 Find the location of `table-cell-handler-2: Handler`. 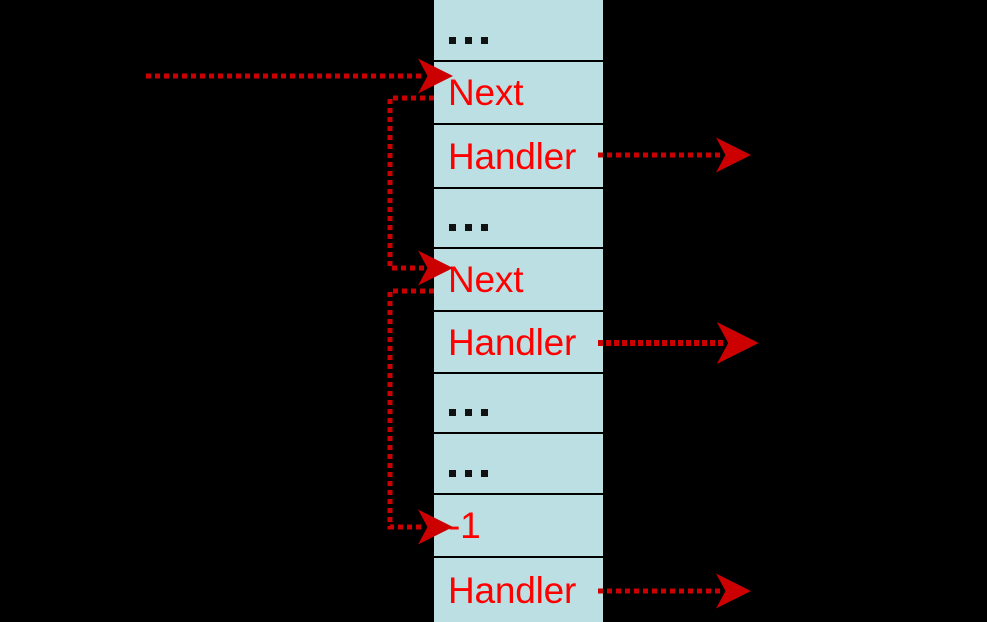

table-cell-handler-2: Handler is located at coordinates (518, 342).